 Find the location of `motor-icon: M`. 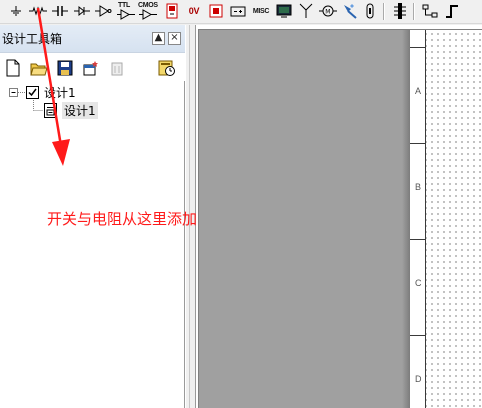

motor-icon: M is located at coordinates (328, 11).